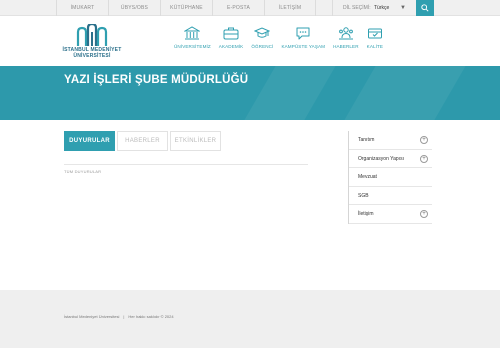 The width and height of the screenshot is (500, 348). Describe the element at coordinates (357, 8) in the screenshot. I see `language-label: DİL SEÇİMİ:` at that location.